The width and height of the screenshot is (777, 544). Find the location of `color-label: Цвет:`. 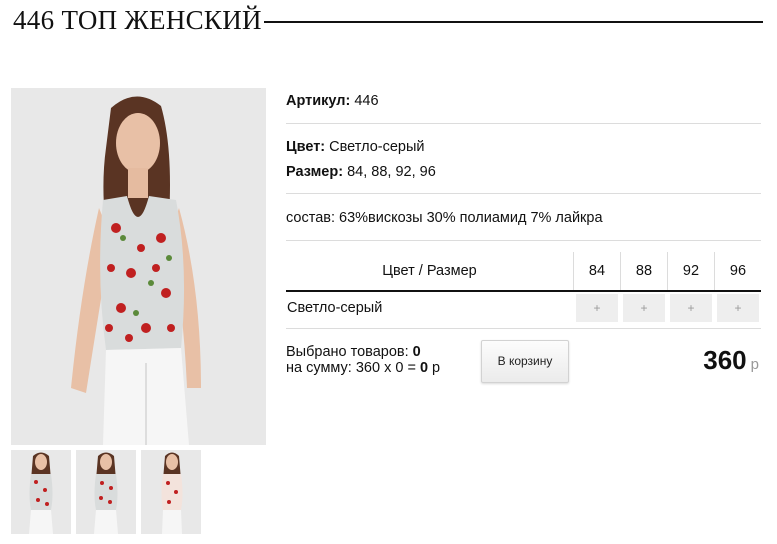

color-label: Цвет: is located at coordinates (306, 147).